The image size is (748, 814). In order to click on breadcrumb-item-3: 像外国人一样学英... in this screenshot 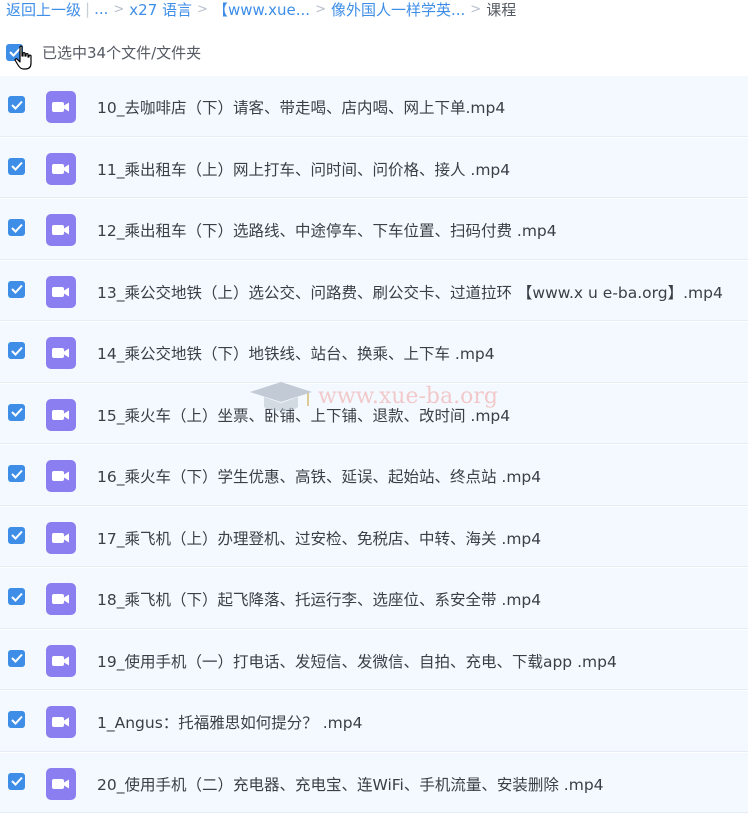, I will do `click(398, 10)`.